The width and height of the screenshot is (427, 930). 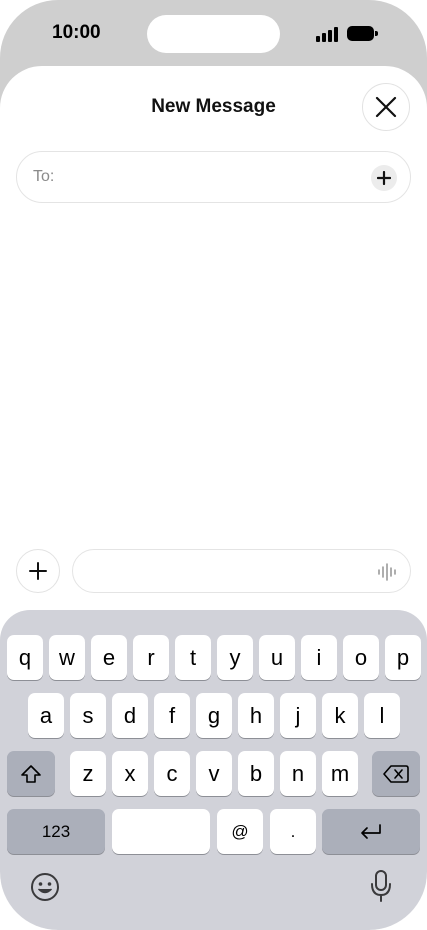 I want to click on key-t: t, so click(x=193, y=657).